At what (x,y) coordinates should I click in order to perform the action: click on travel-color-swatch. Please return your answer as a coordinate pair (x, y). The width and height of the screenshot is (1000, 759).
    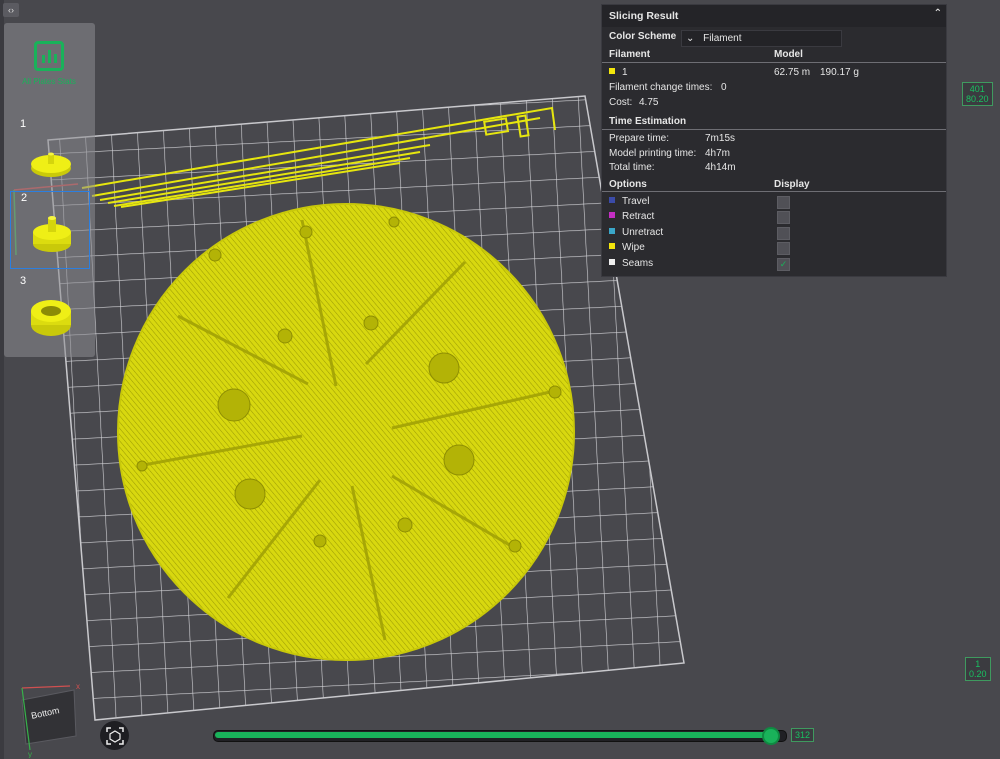
    Looking at the image, I should click on (612, 200).